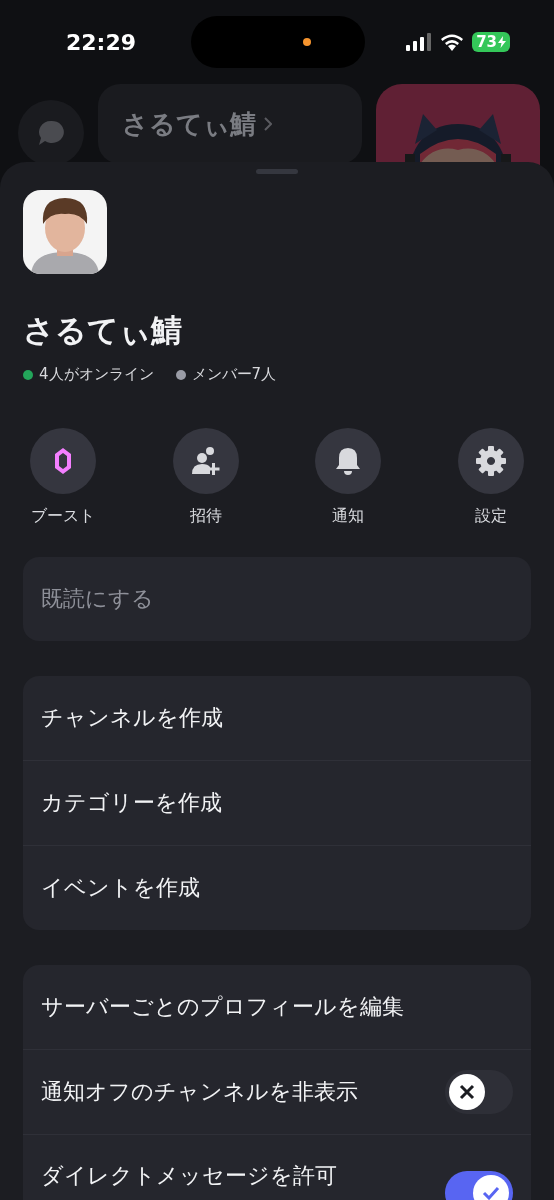 The height and width of the screenshot is (1200, 554). I want to click on indicator-dot, so click(307, 42).